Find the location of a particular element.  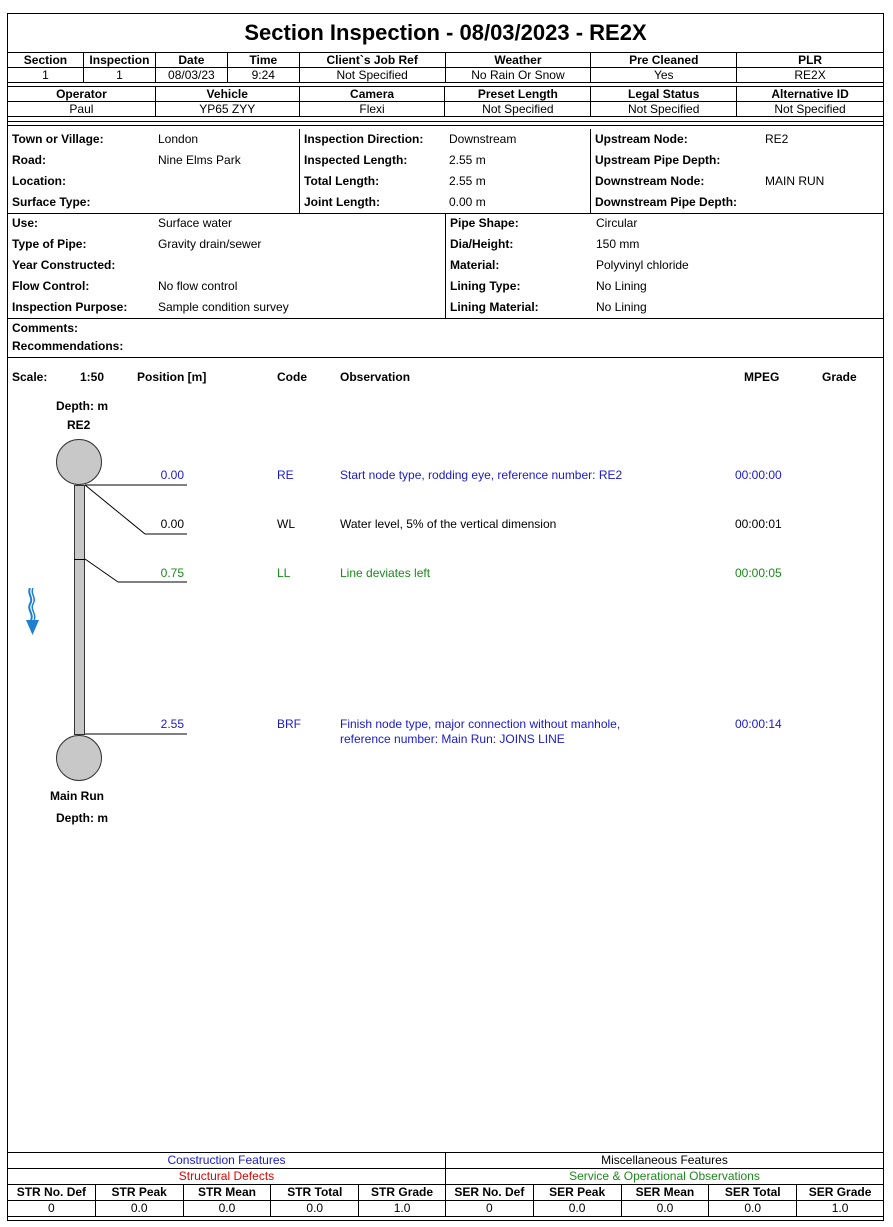

service-observations-label: Service & Operational Observations is located at coordinates (664, 1176).